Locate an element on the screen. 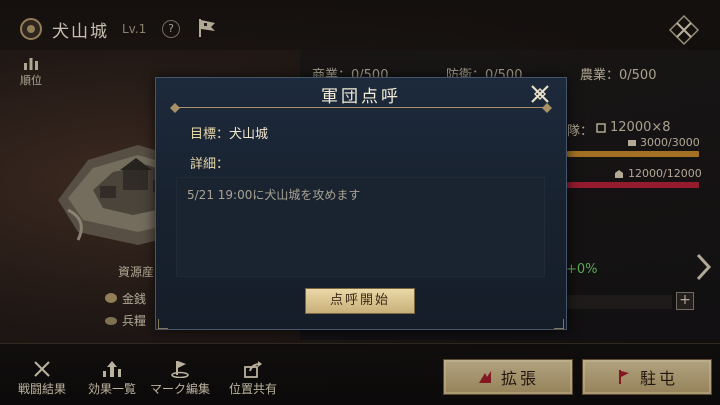  details-key: 詳細： is located at coordinates (210, 164).